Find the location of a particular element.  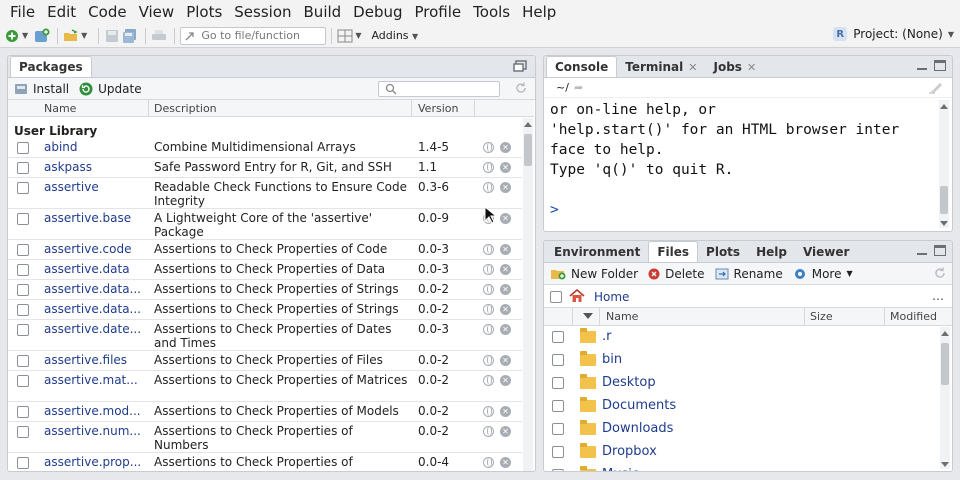

select-all-checkbox is located at coordinates (556, 297).